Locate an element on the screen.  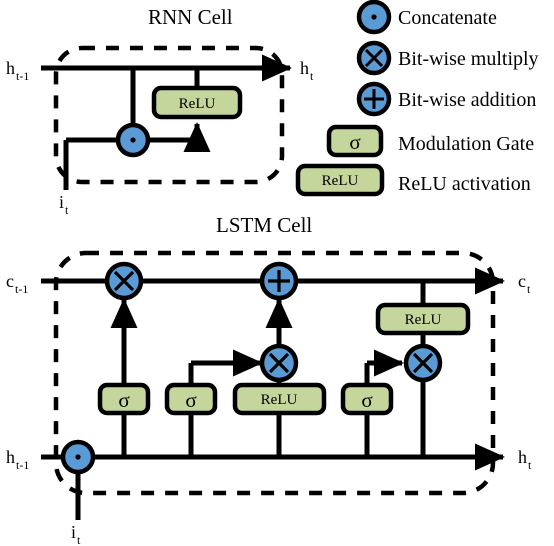
lstm-input-multiply-node is located at coordinates (279, 363).